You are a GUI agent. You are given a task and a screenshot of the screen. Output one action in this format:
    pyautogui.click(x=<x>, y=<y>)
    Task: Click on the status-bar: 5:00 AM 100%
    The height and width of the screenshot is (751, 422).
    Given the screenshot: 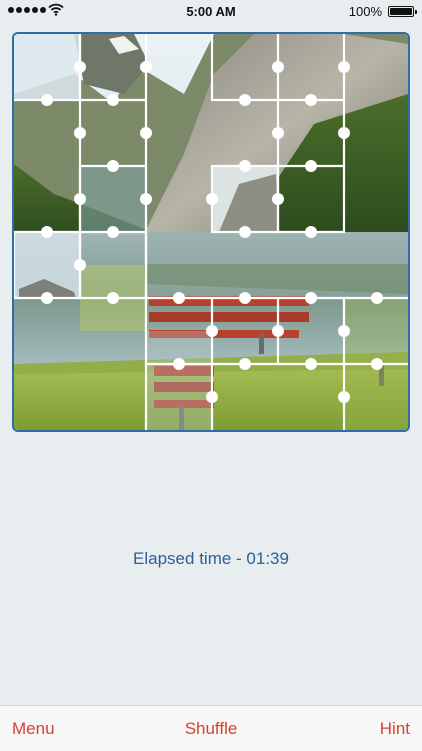 What is the action you would take?
    pyautogui.click(x=211, y=11)
    